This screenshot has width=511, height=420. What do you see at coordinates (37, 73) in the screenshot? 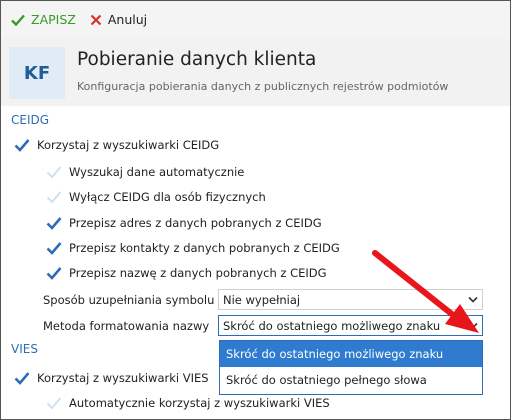
I see `app-logo-tile: KF` at bounding box center [37, 73].